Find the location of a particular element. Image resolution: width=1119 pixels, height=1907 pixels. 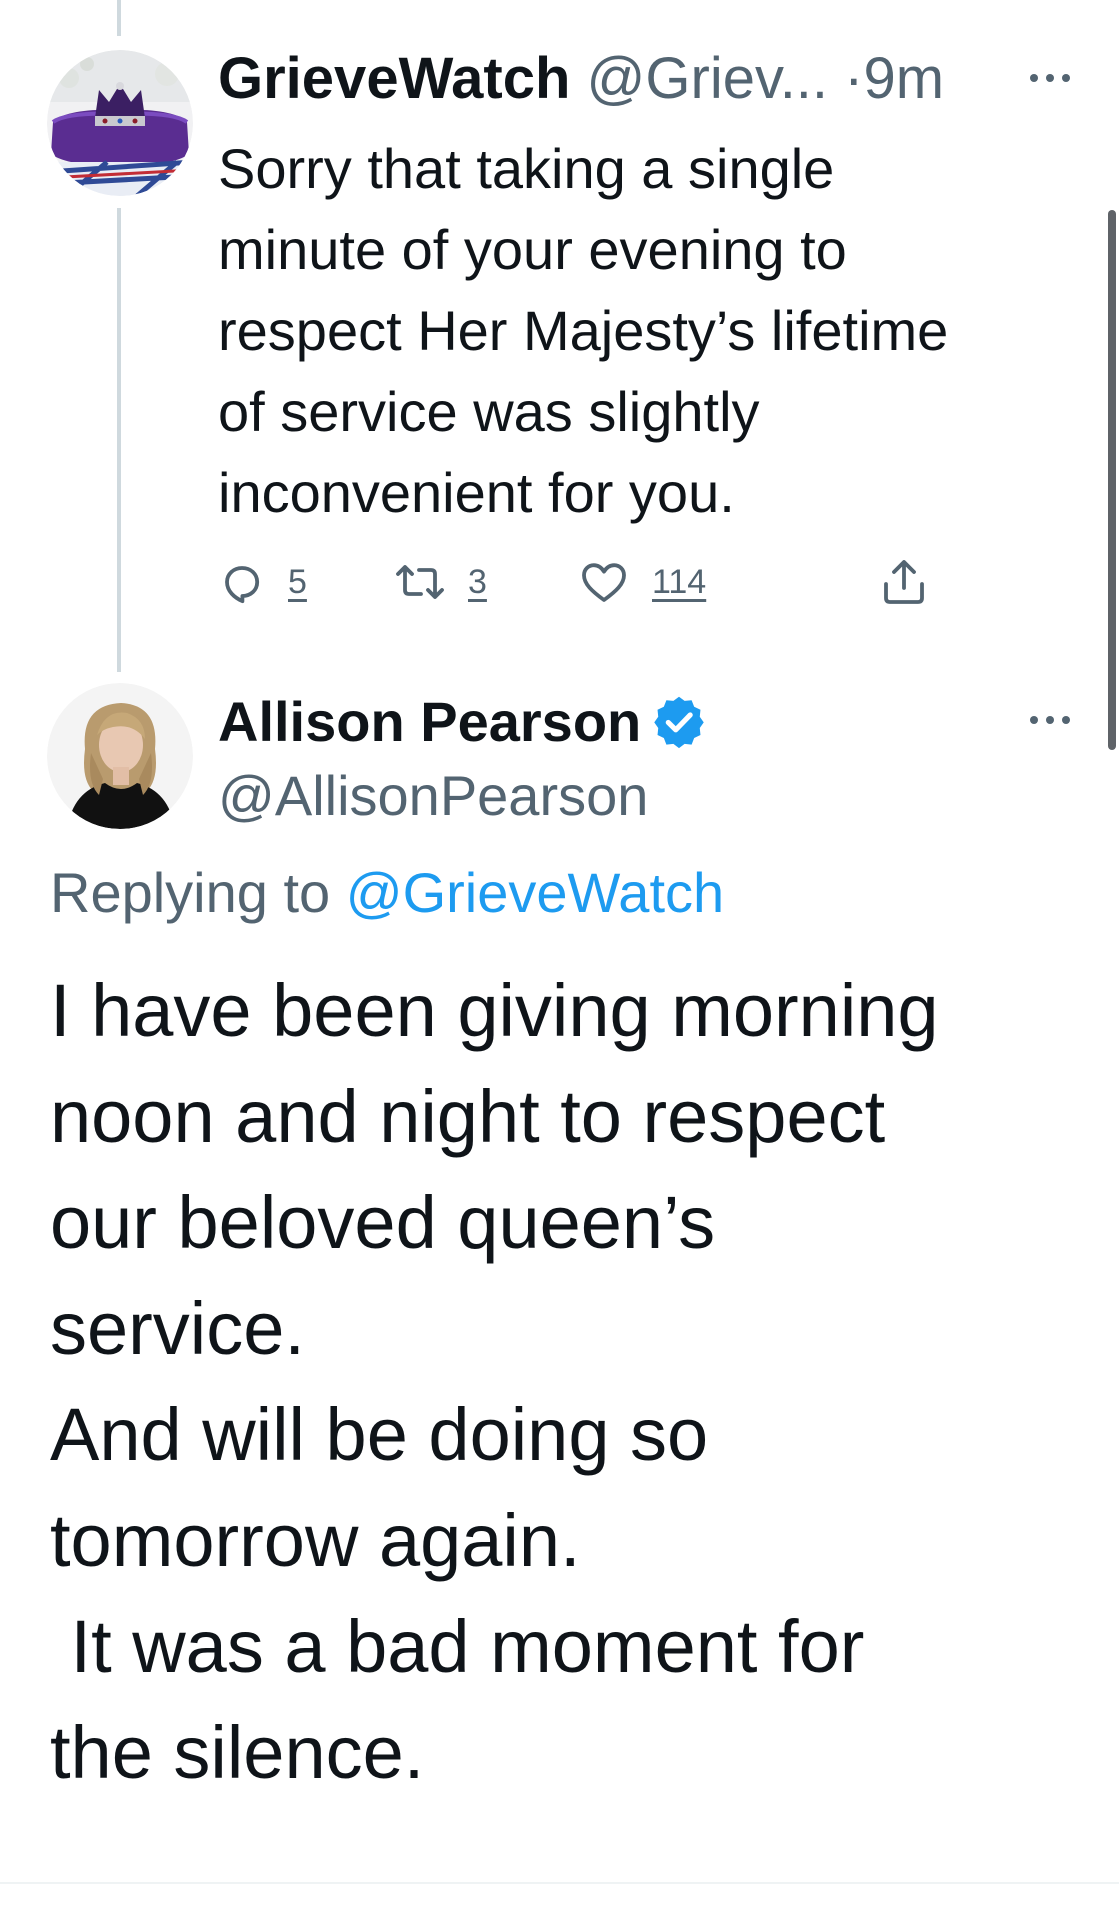

reply-avatar is located at coordinates (120, 756).